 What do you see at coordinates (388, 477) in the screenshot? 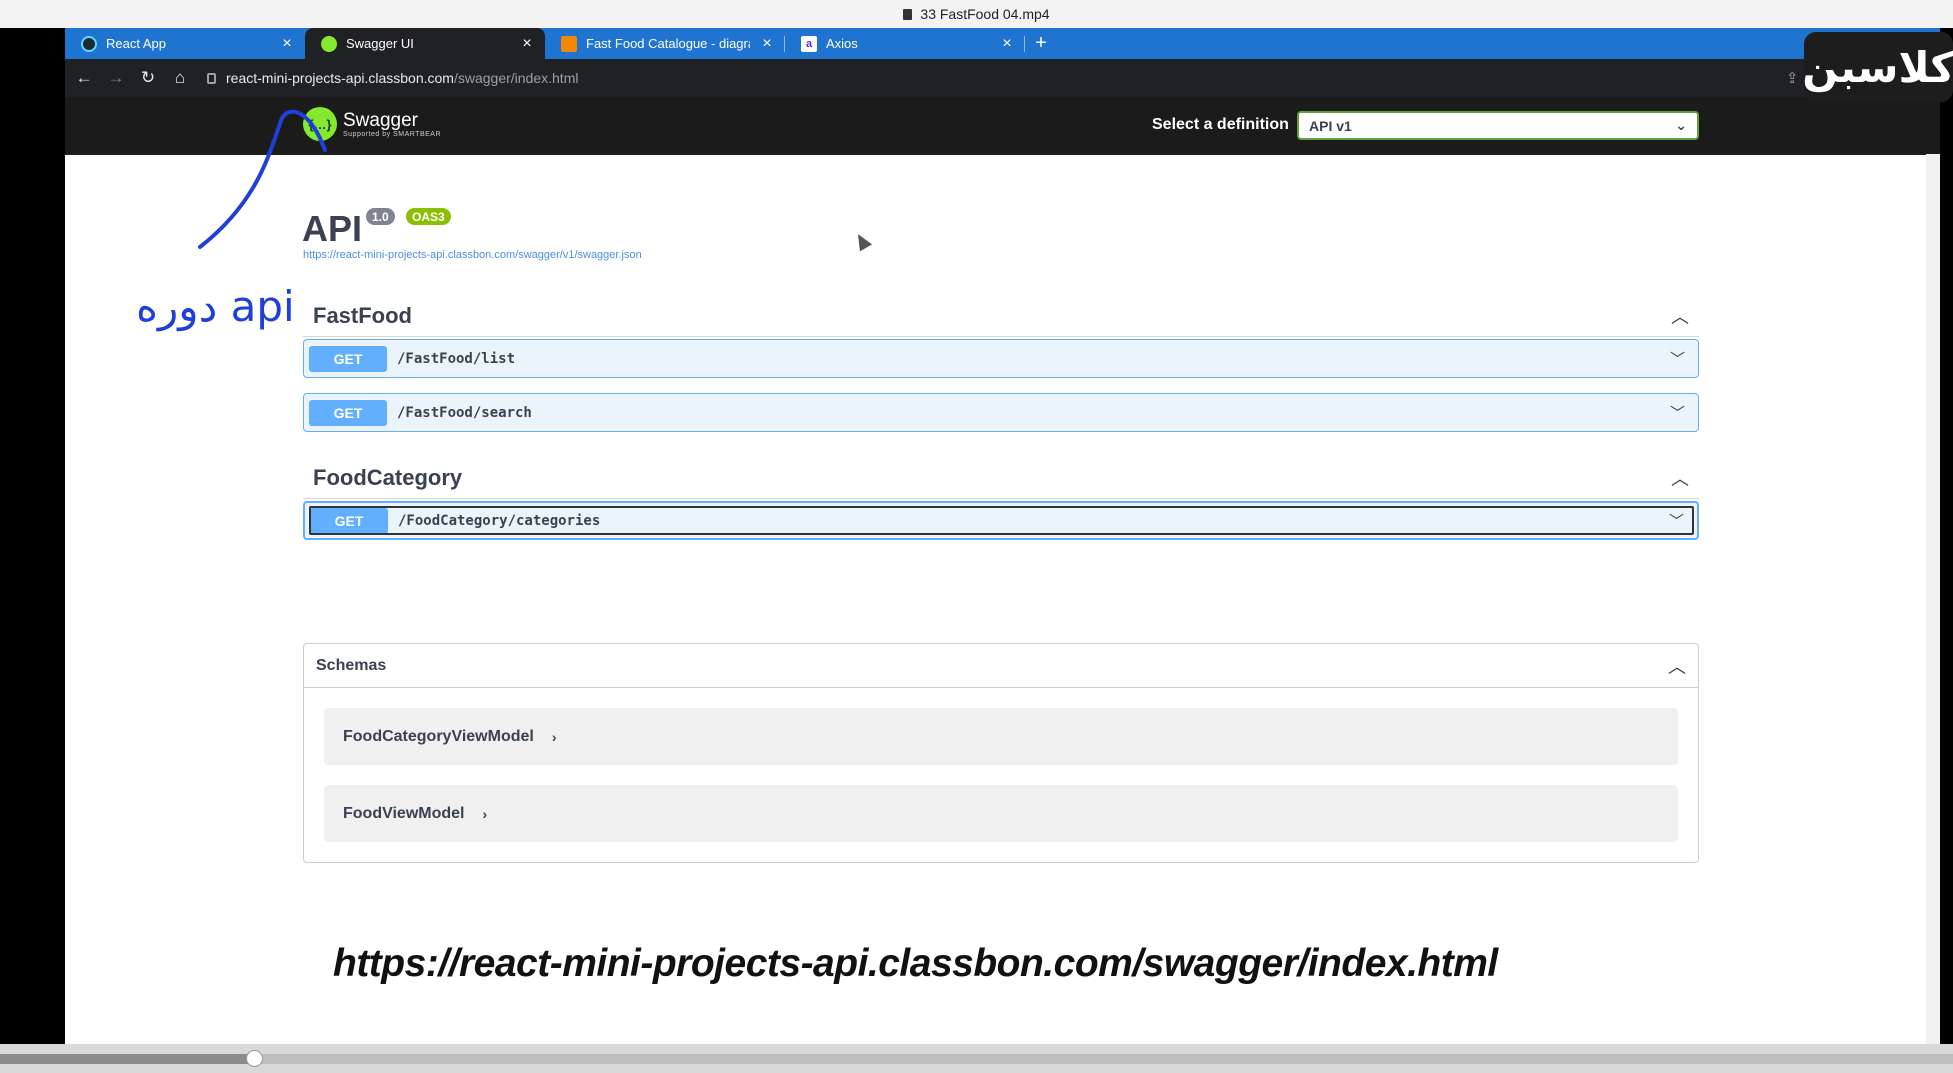
I see `tag-name: FoodCategory` at bounding box center [388, 477].